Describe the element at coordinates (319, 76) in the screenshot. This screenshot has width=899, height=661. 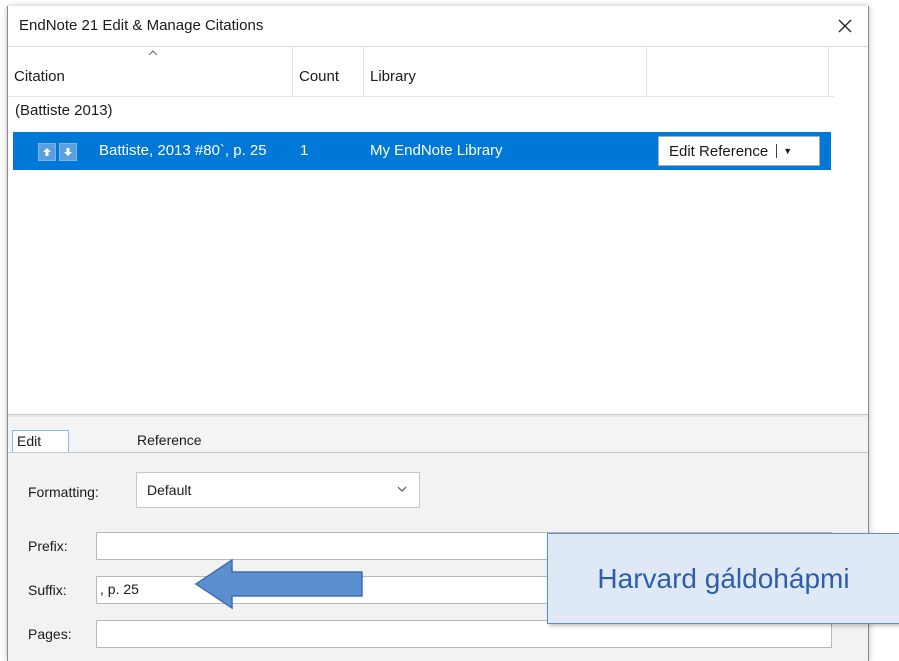
I see `column-header-label: Count` at that location.